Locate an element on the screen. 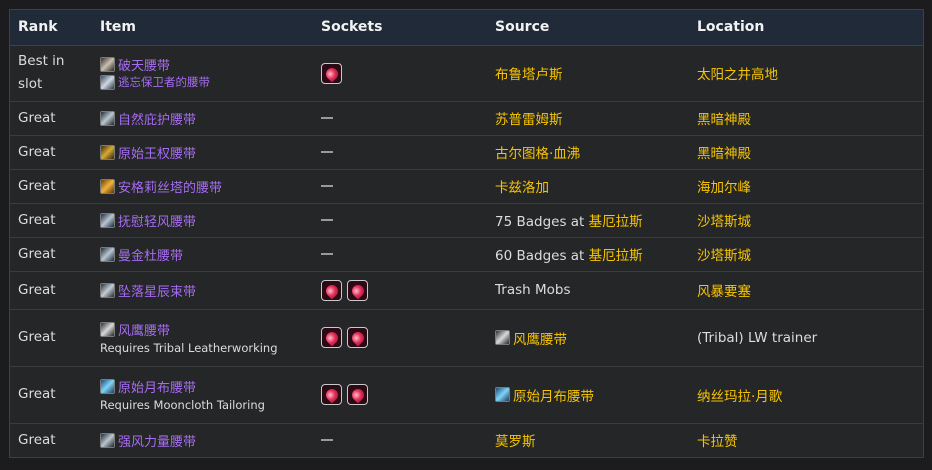 This screenshot has height=470, width=932. item-cell: 原始月布腰带 Requires Mooncloth Tailoring is located at coordinates (202, 395).